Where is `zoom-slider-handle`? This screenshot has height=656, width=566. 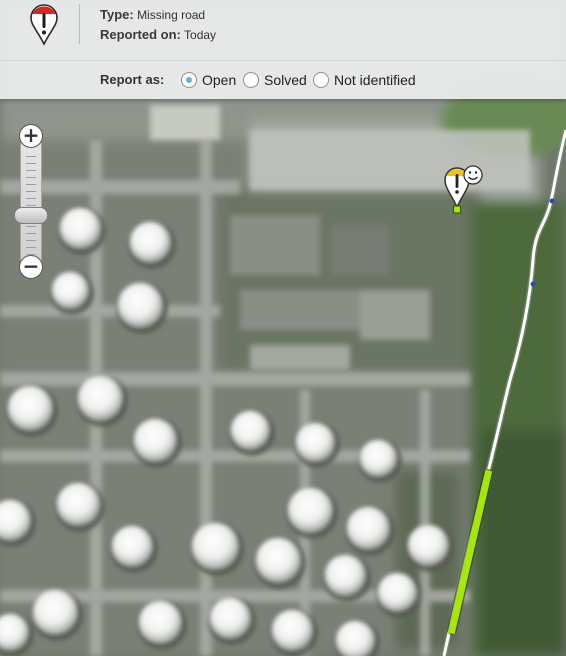 zoom-slider-handle is located at coordinates (31, 215).